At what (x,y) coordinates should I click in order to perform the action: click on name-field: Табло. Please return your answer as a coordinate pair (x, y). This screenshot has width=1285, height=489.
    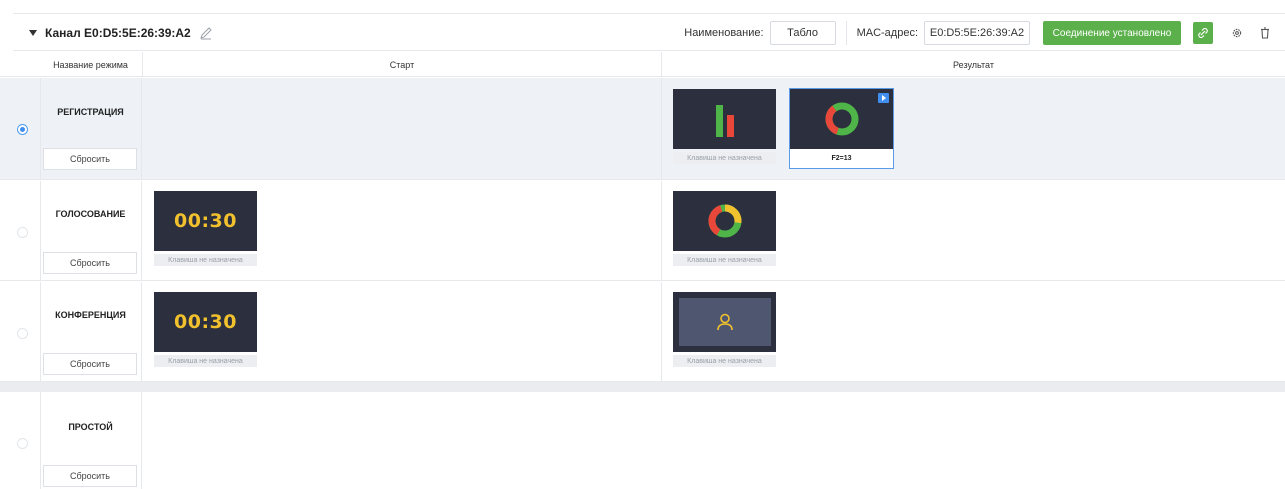
    Looking at the image, I should click on (802, 33).